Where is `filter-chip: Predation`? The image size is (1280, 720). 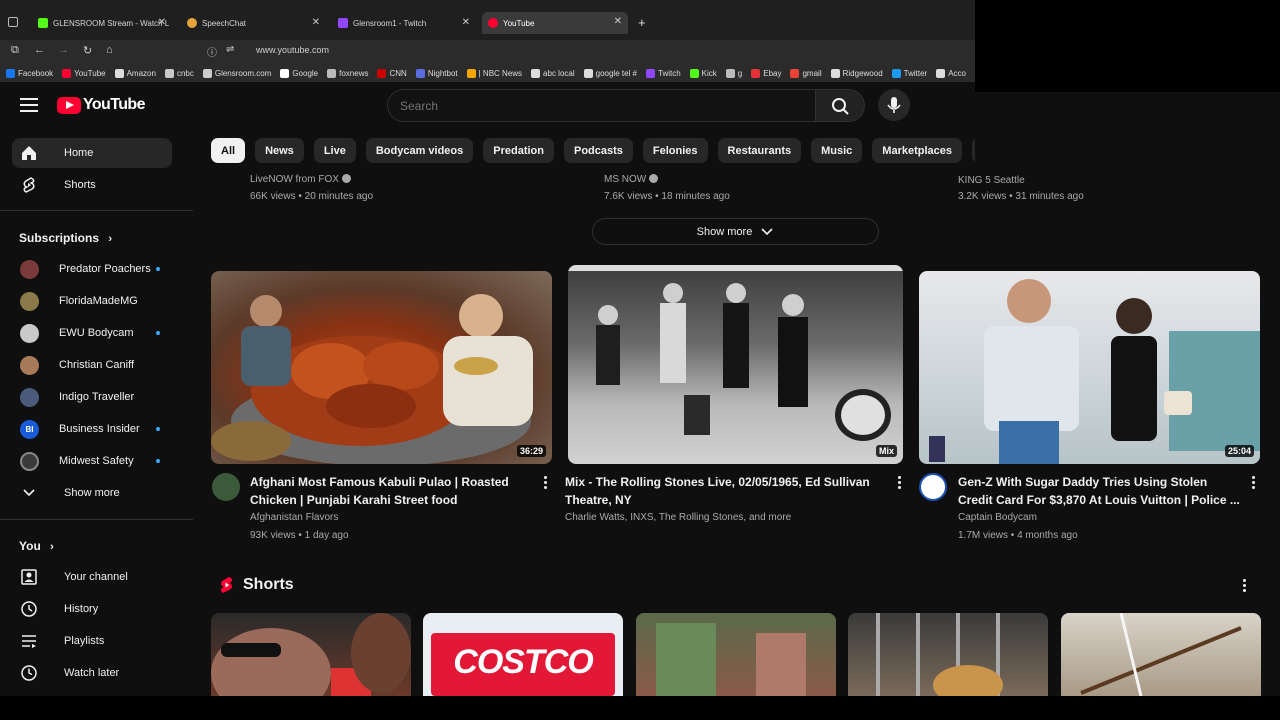
filter-chip: Predation is located at coordinates (518, 150).